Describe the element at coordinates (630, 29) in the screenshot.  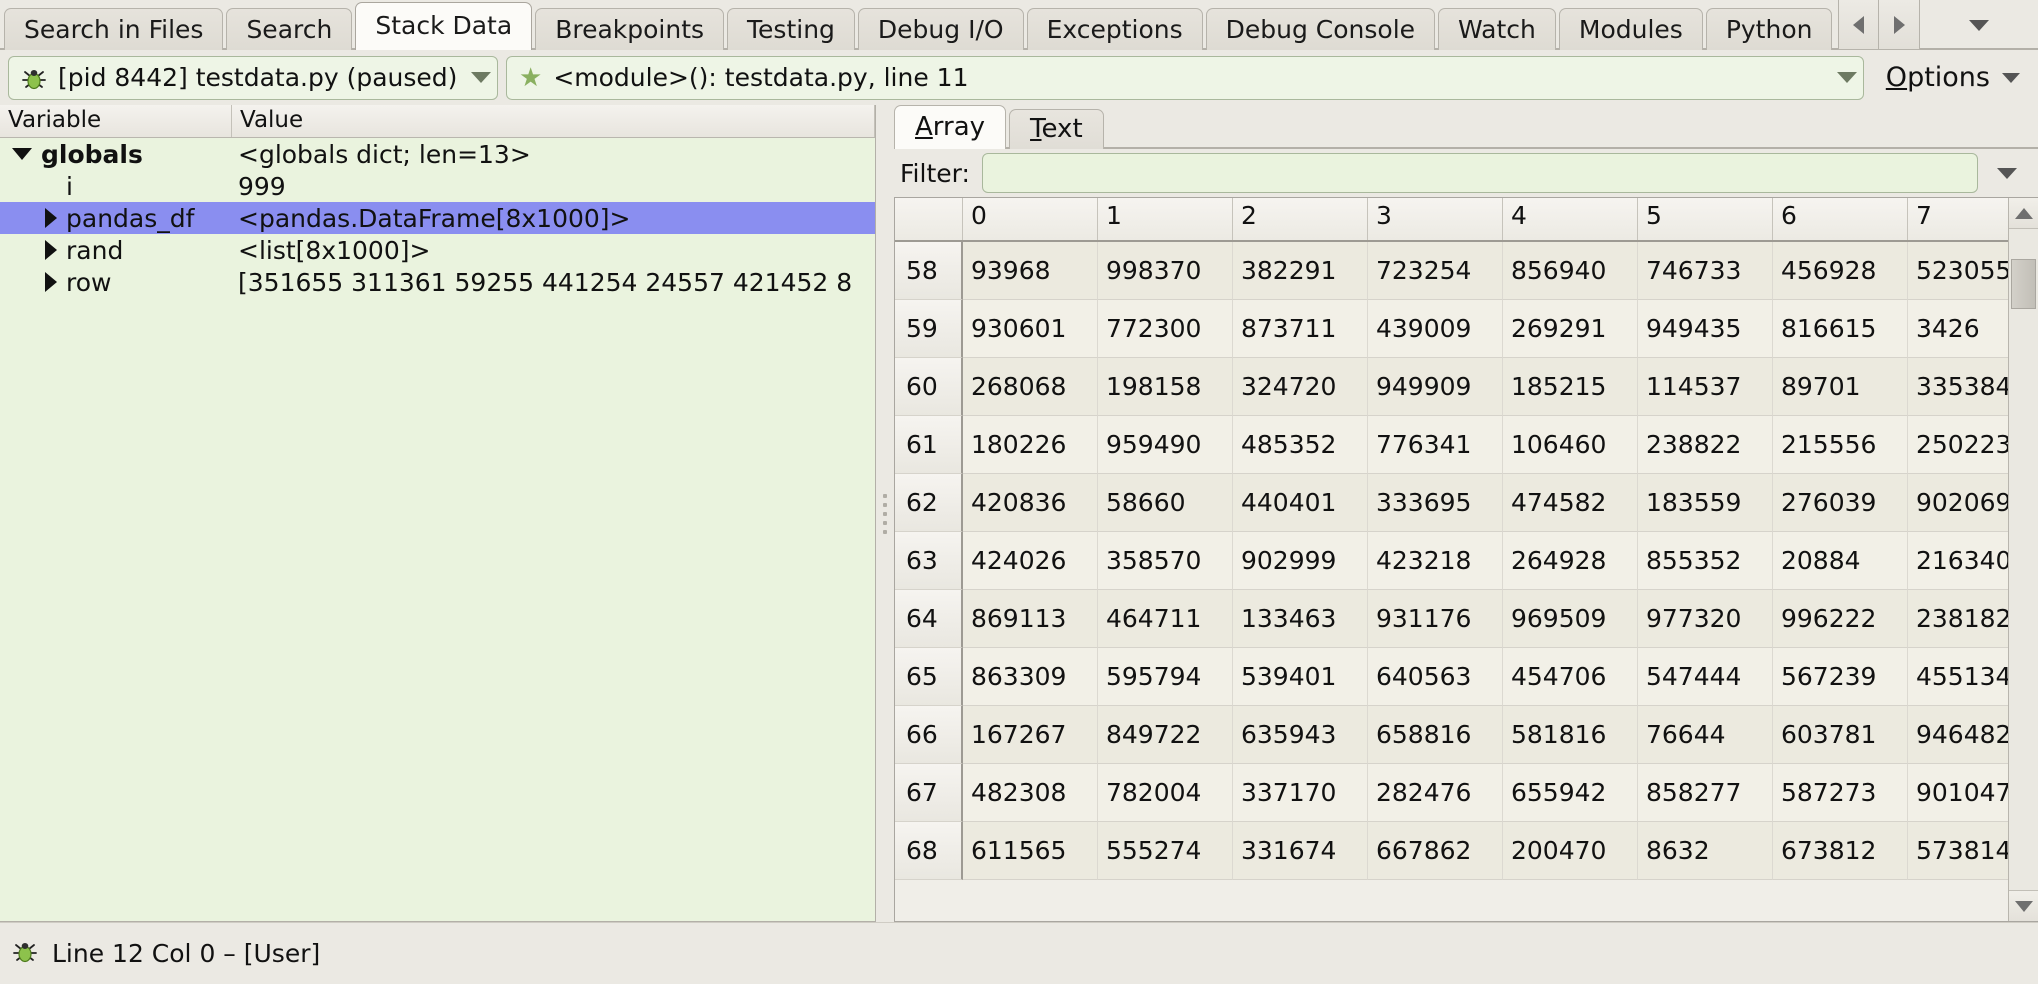
I see `tab-breakpoints: Breakpoints` at that location.